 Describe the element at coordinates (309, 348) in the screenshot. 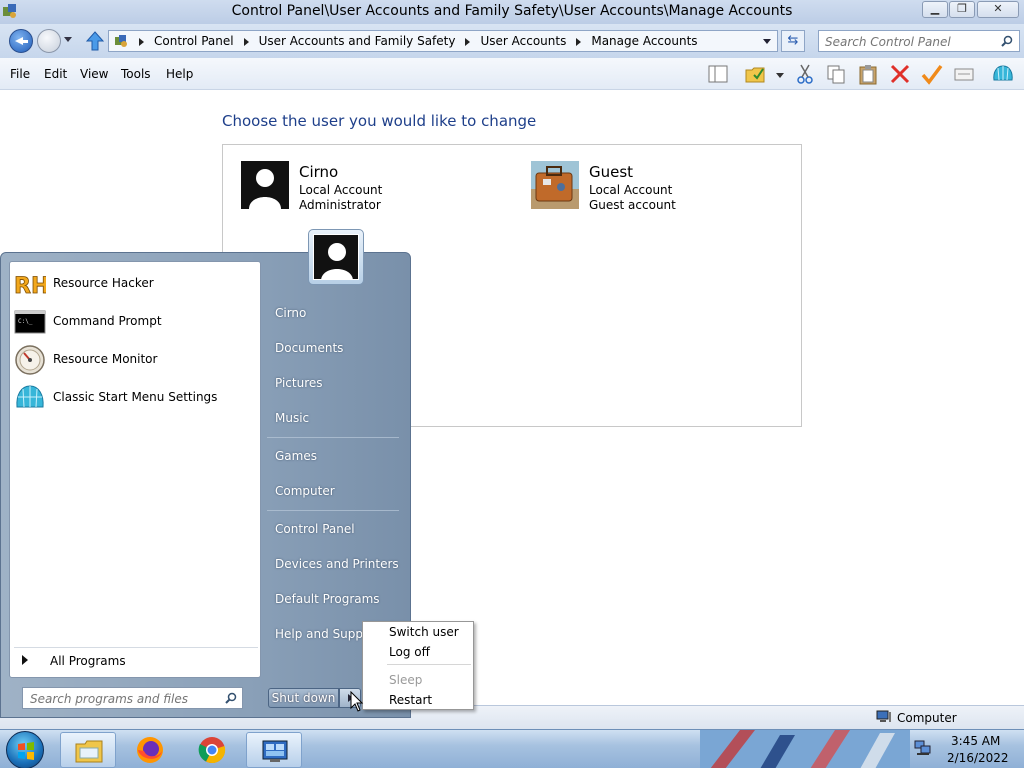

I see `start-link-documents: Documents` at that location.